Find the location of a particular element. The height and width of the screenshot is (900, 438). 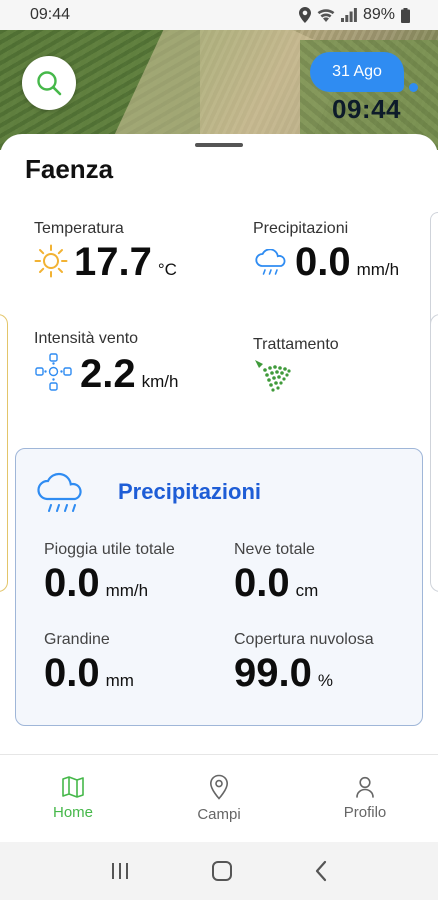

recent-apps-icon is located at coordinates (120, 871).